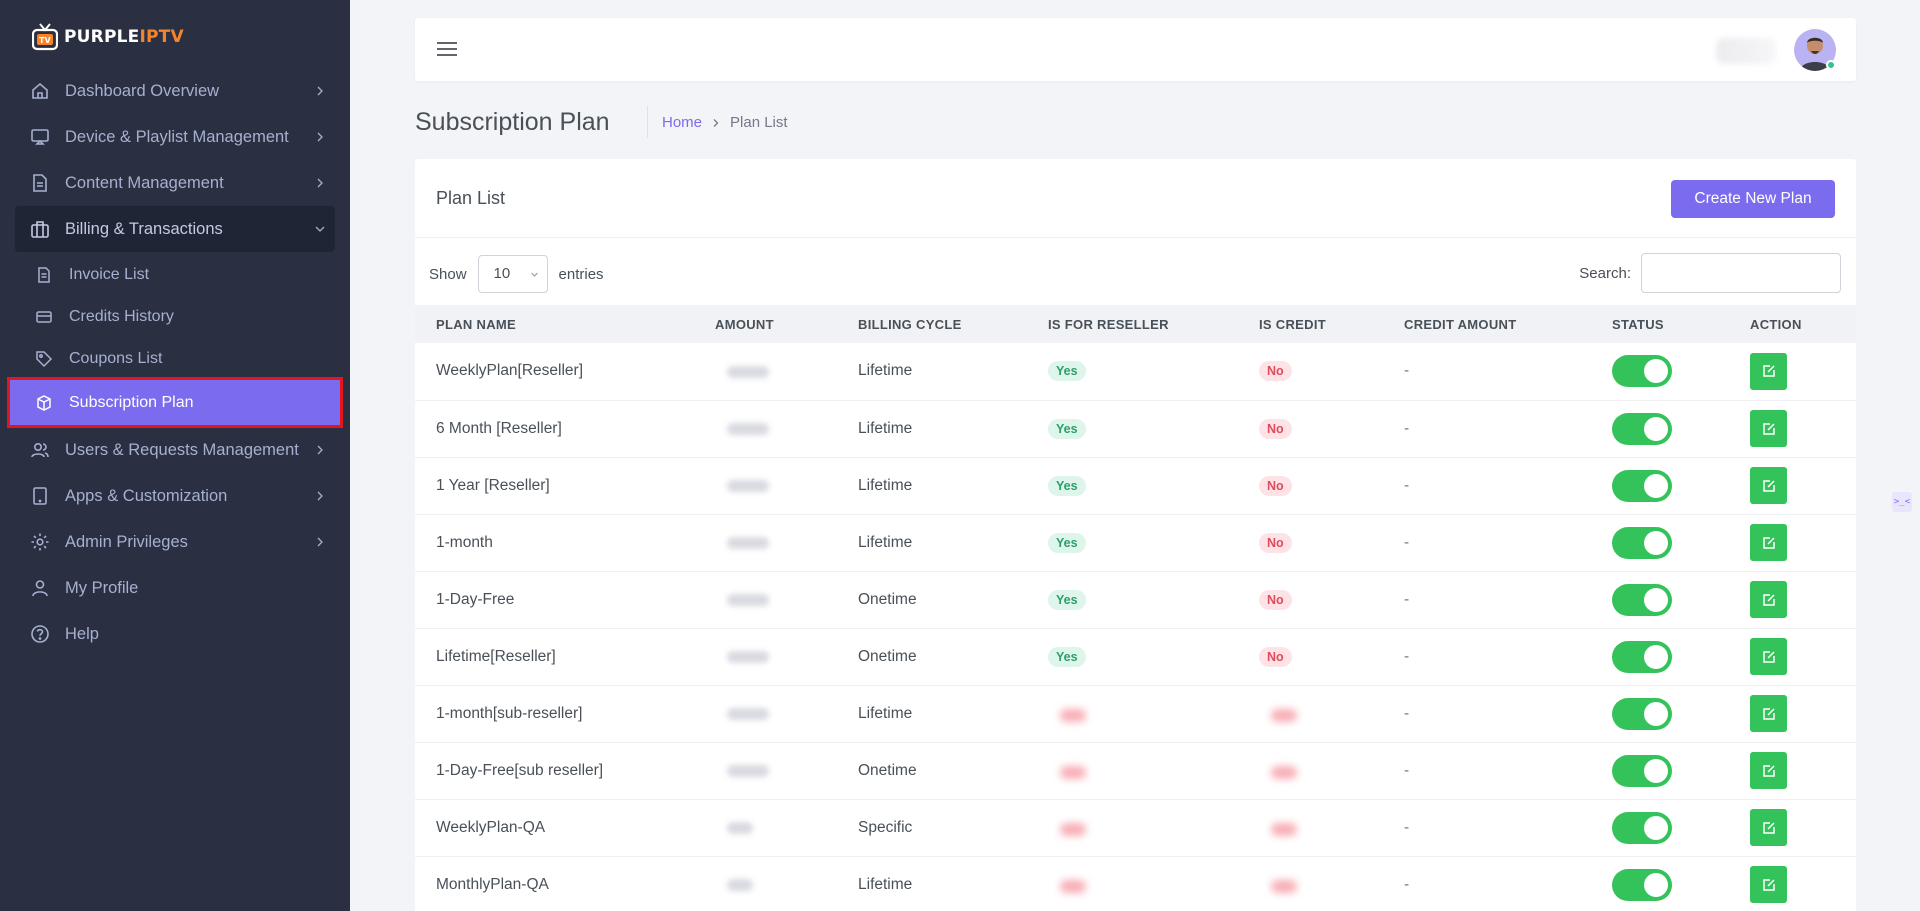 The width and height of the screenshot is (1920, 911). What do you see at coordinates (175, 91) in the screenshot?
I see `sidebar-item-dashboard-overview: Dashboard Overview` at bounding box center [175, 91].